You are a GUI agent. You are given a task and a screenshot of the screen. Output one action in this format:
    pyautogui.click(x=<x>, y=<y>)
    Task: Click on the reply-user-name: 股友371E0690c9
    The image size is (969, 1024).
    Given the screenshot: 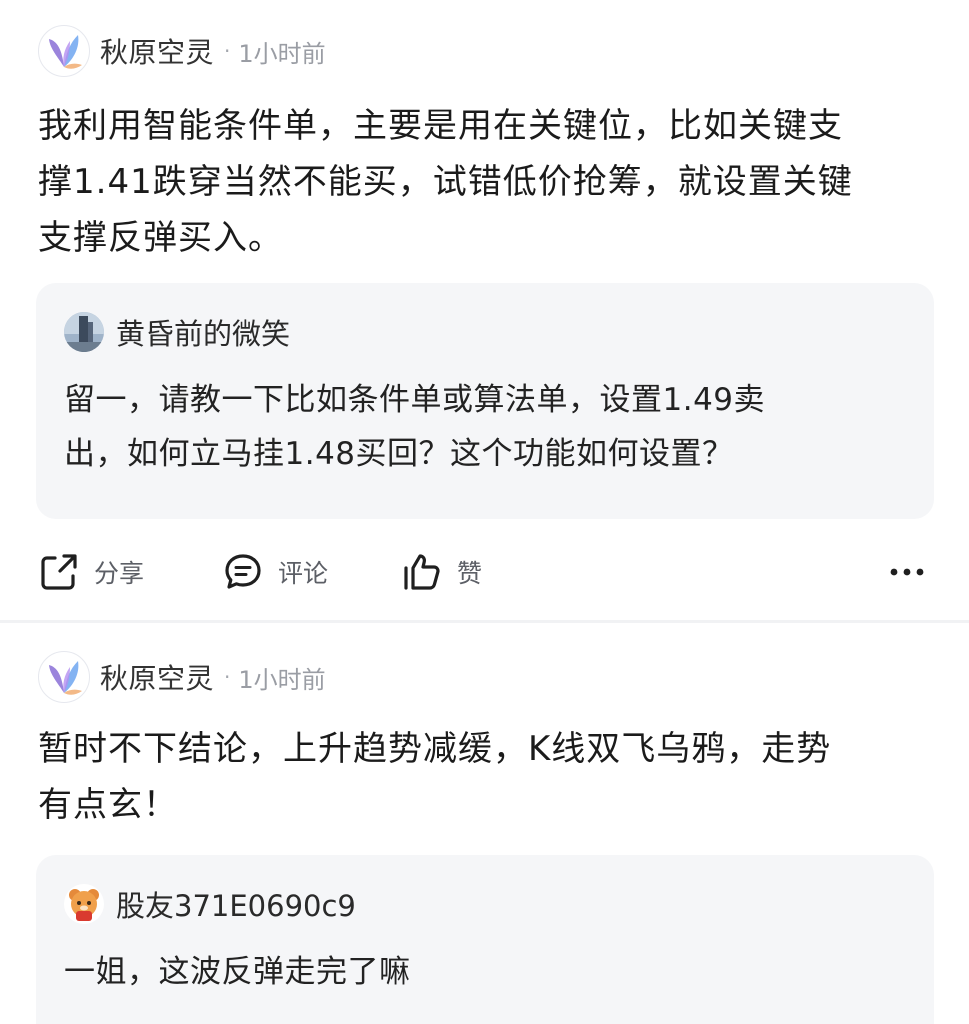 What is the action you would take?
    pyautogui.click(x=236, y=904)
    